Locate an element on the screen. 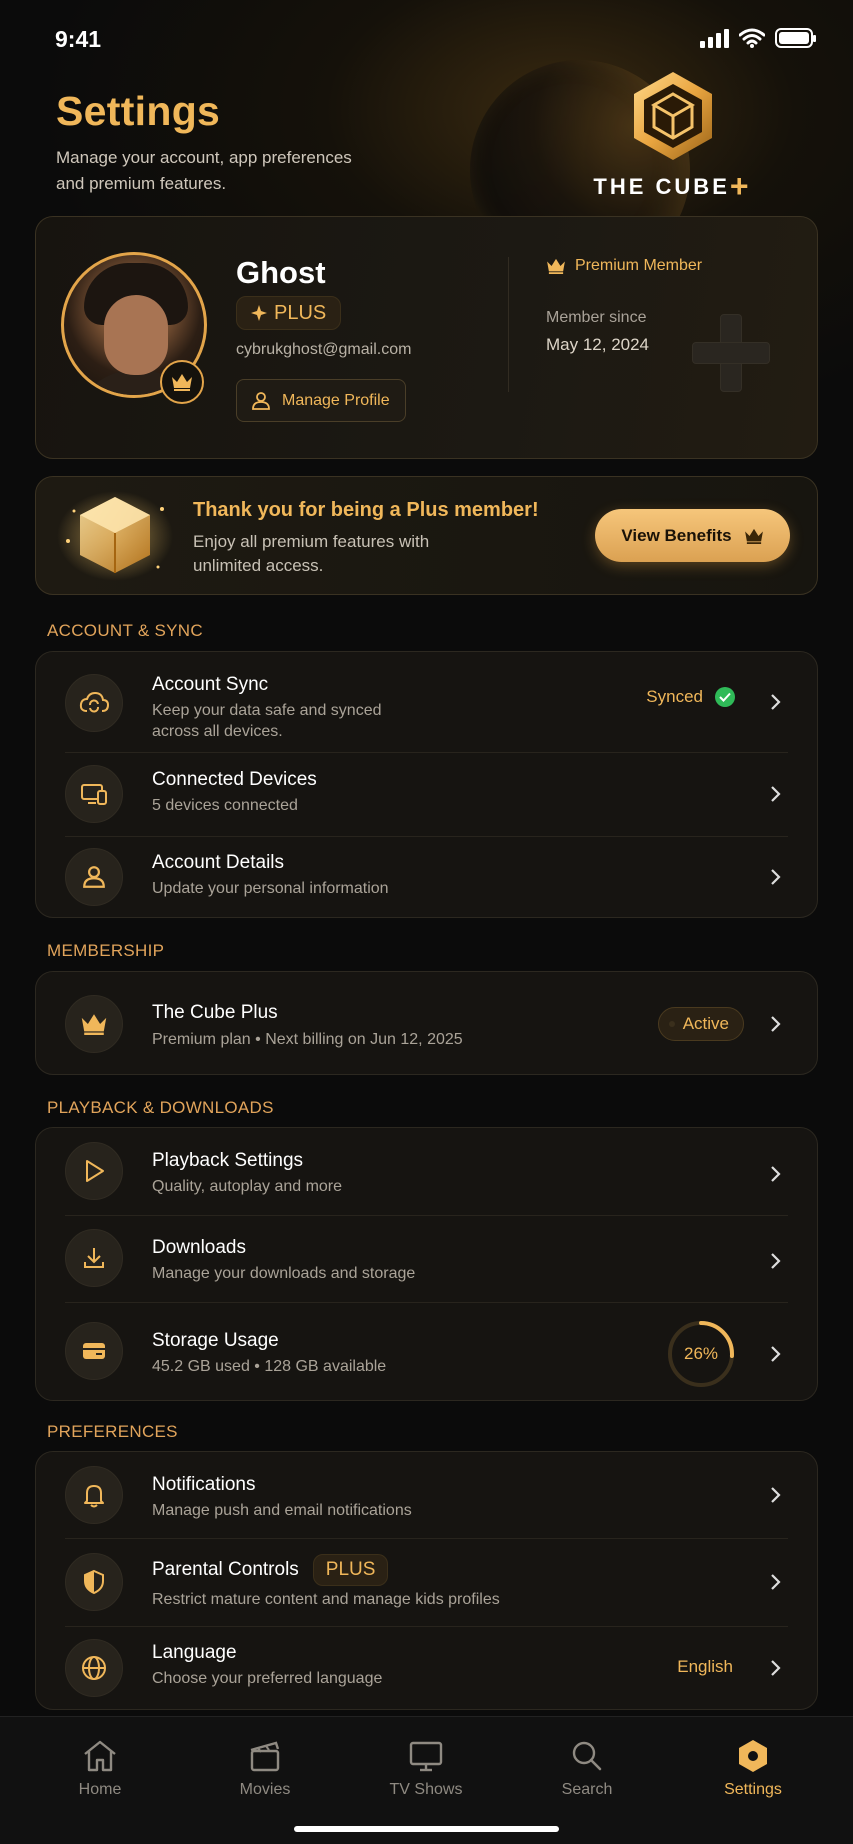 Image resolution: width=853 pixels, height=1844 pixels. home-icon is located at coordinates (100, 1756).